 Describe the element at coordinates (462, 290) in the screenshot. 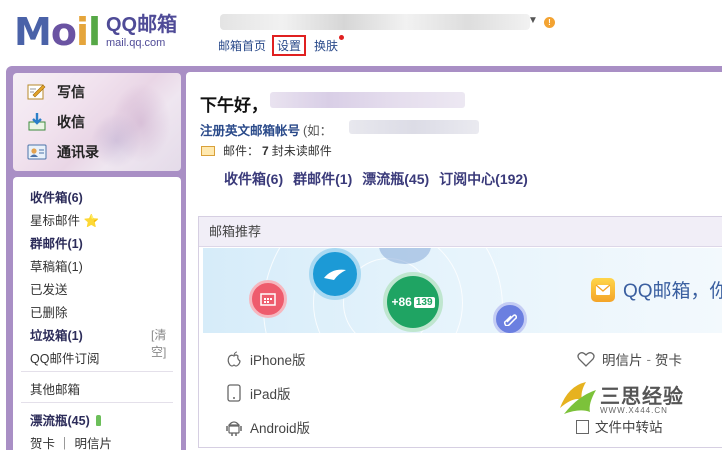

I see `recommend-banner: +86 139 QQ邮箱，你` at that location.